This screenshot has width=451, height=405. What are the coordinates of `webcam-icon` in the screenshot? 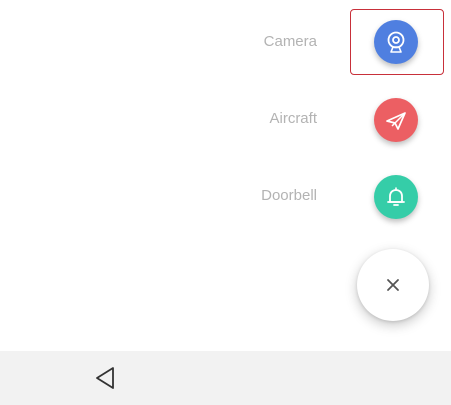 It's located at (396, 42).